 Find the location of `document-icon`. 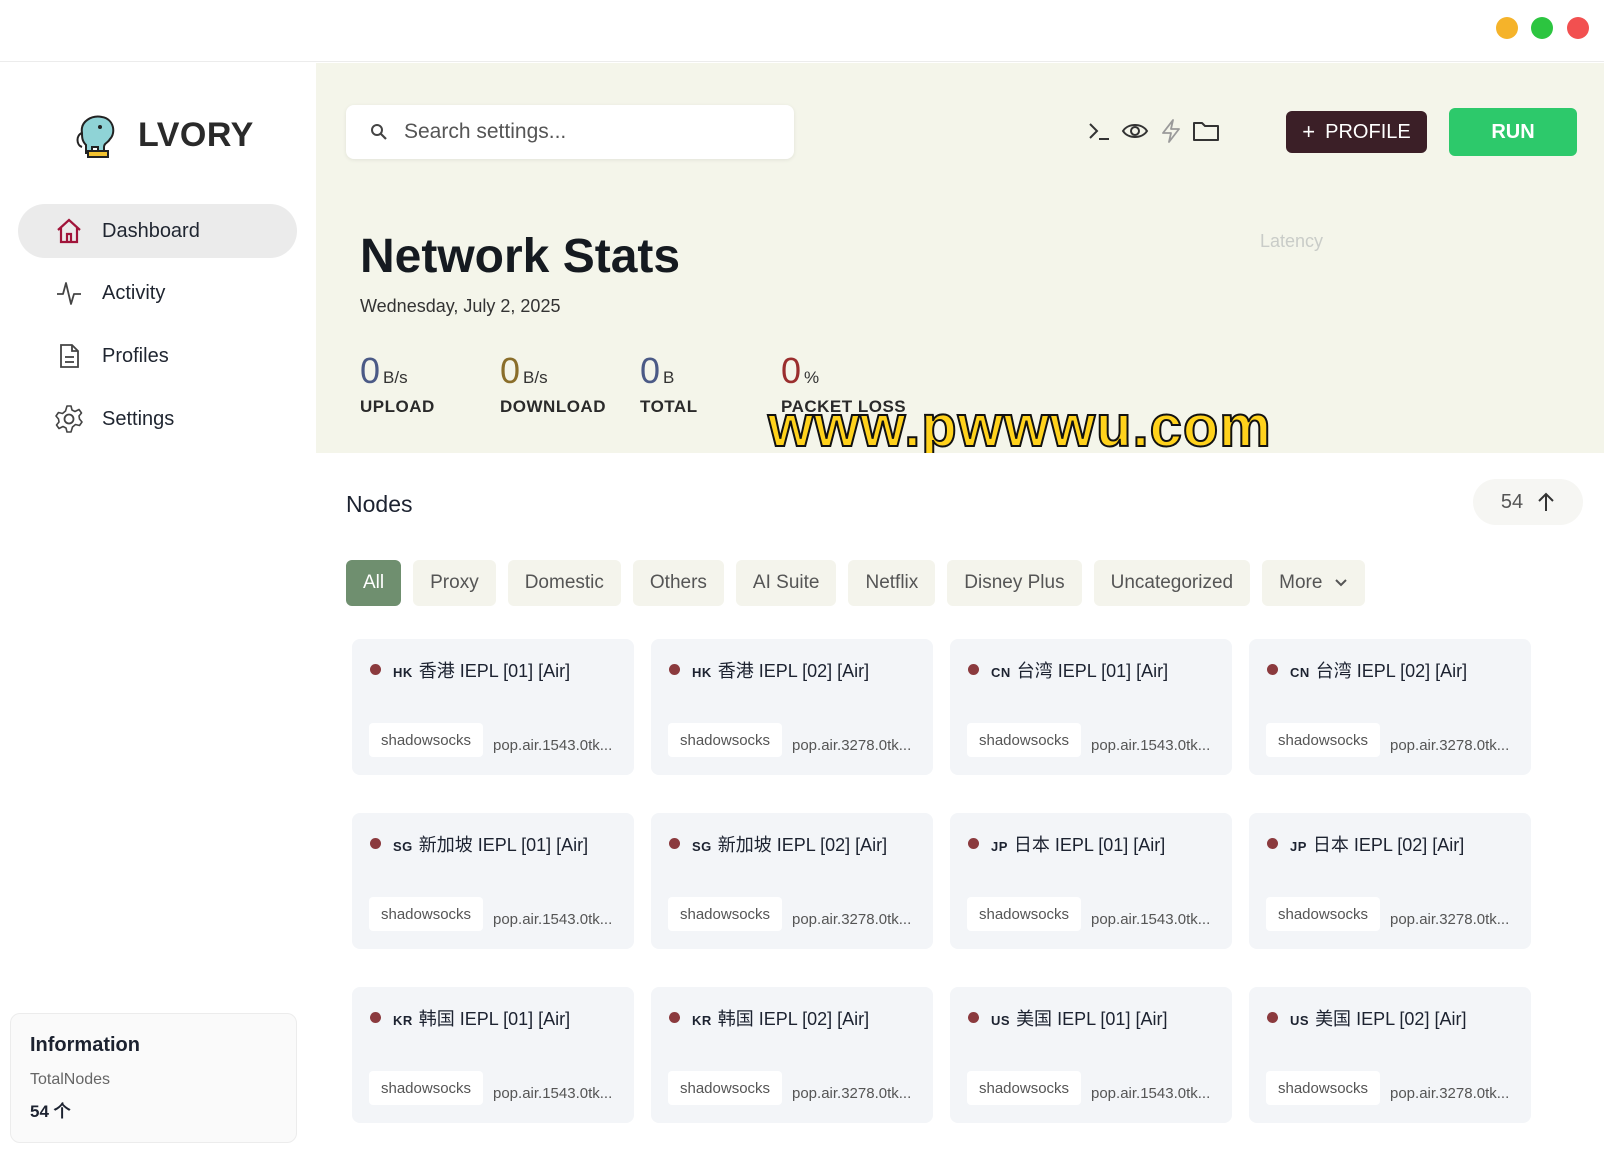

document-icon is located at coordinates (69, 356).